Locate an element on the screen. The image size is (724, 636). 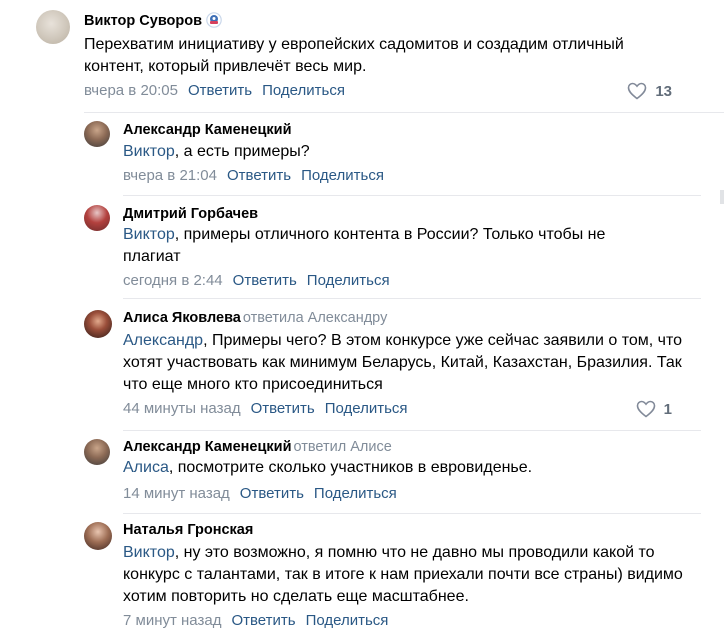
comment-author: Александр Каменецкий is located at coordinates (207, 130).